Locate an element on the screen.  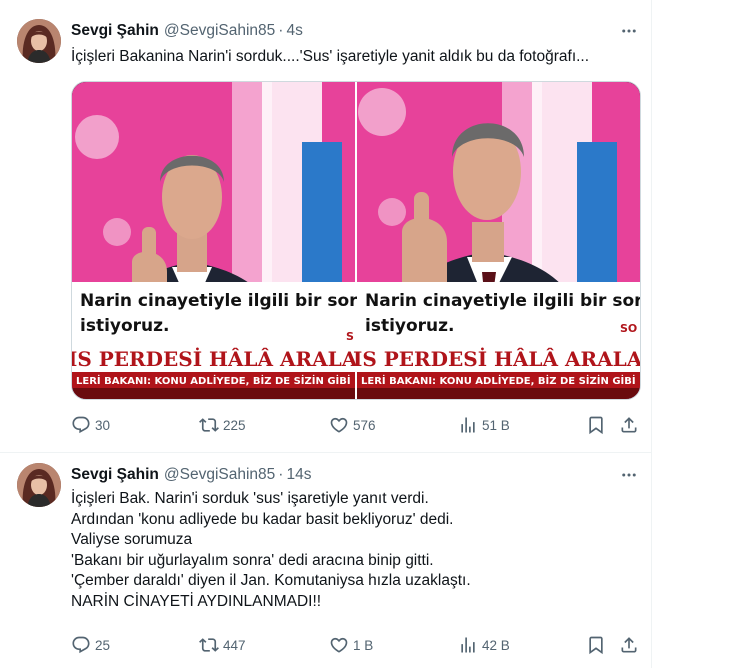
like-count: 576 is located at coordinates (364, 425).